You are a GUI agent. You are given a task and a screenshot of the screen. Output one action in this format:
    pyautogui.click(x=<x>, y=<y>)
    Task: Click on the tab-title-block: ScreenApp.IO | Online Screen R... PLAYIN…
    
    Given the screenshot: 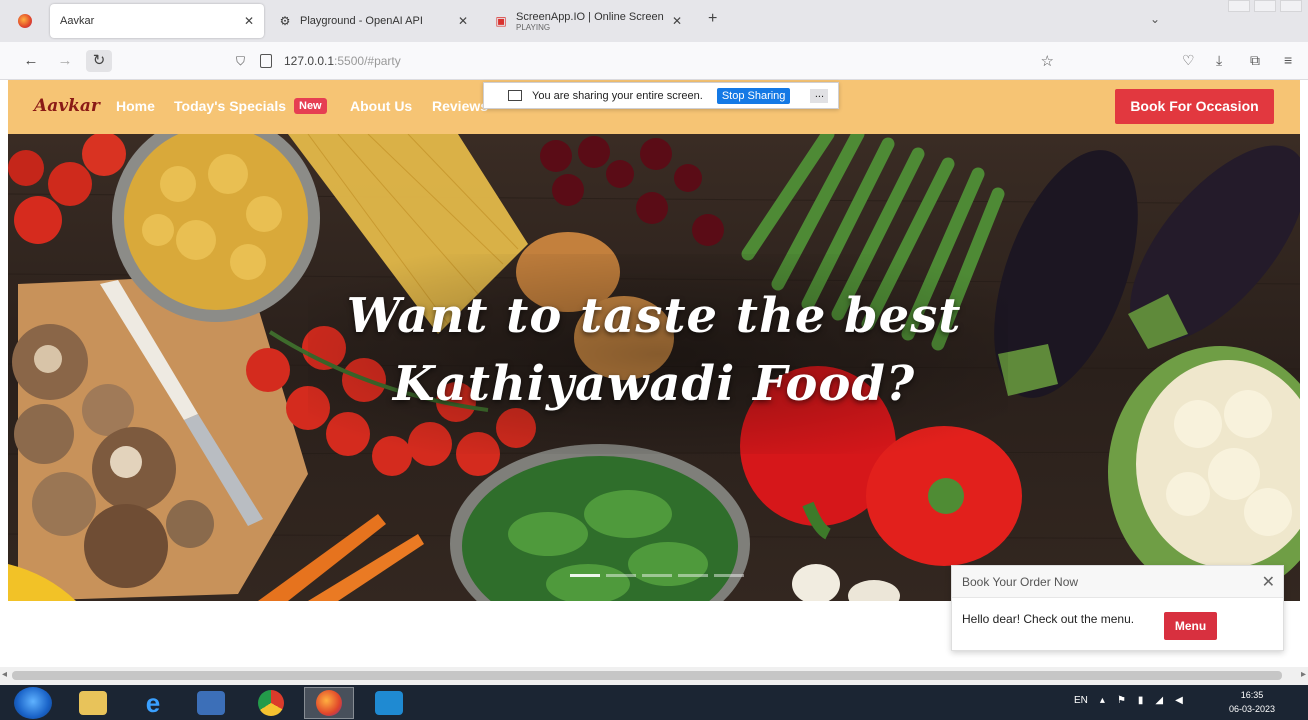 What is the action you would take?
    pyautogui.click(x=591, y=21)
    